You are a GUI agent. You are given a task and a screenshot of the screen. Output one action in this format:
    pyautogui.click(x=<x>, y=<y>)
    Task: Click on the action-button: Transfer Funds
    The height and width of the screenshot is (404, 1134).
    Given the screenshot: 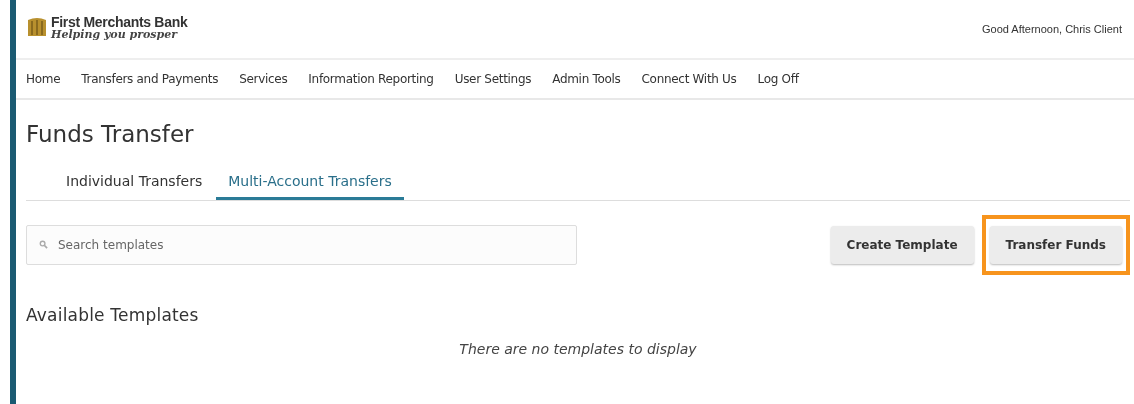 What is the action you would take?
    pyautogui.click(x=1055, y=245)
    